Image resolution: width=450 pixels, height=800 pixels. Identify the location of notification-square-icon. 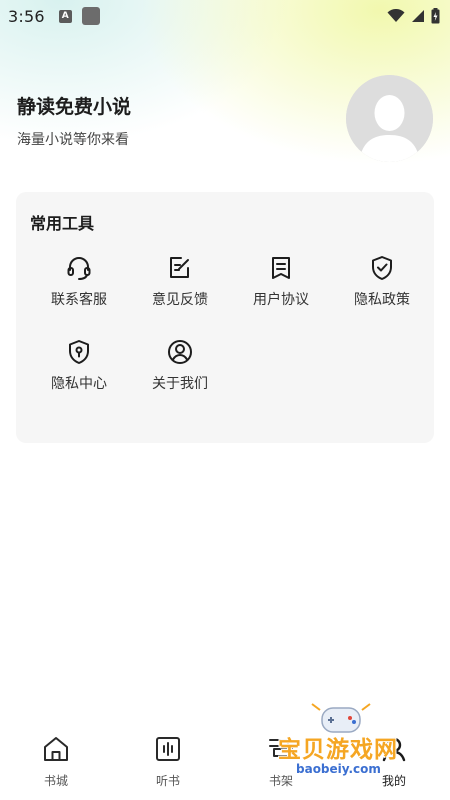
(90, 16).